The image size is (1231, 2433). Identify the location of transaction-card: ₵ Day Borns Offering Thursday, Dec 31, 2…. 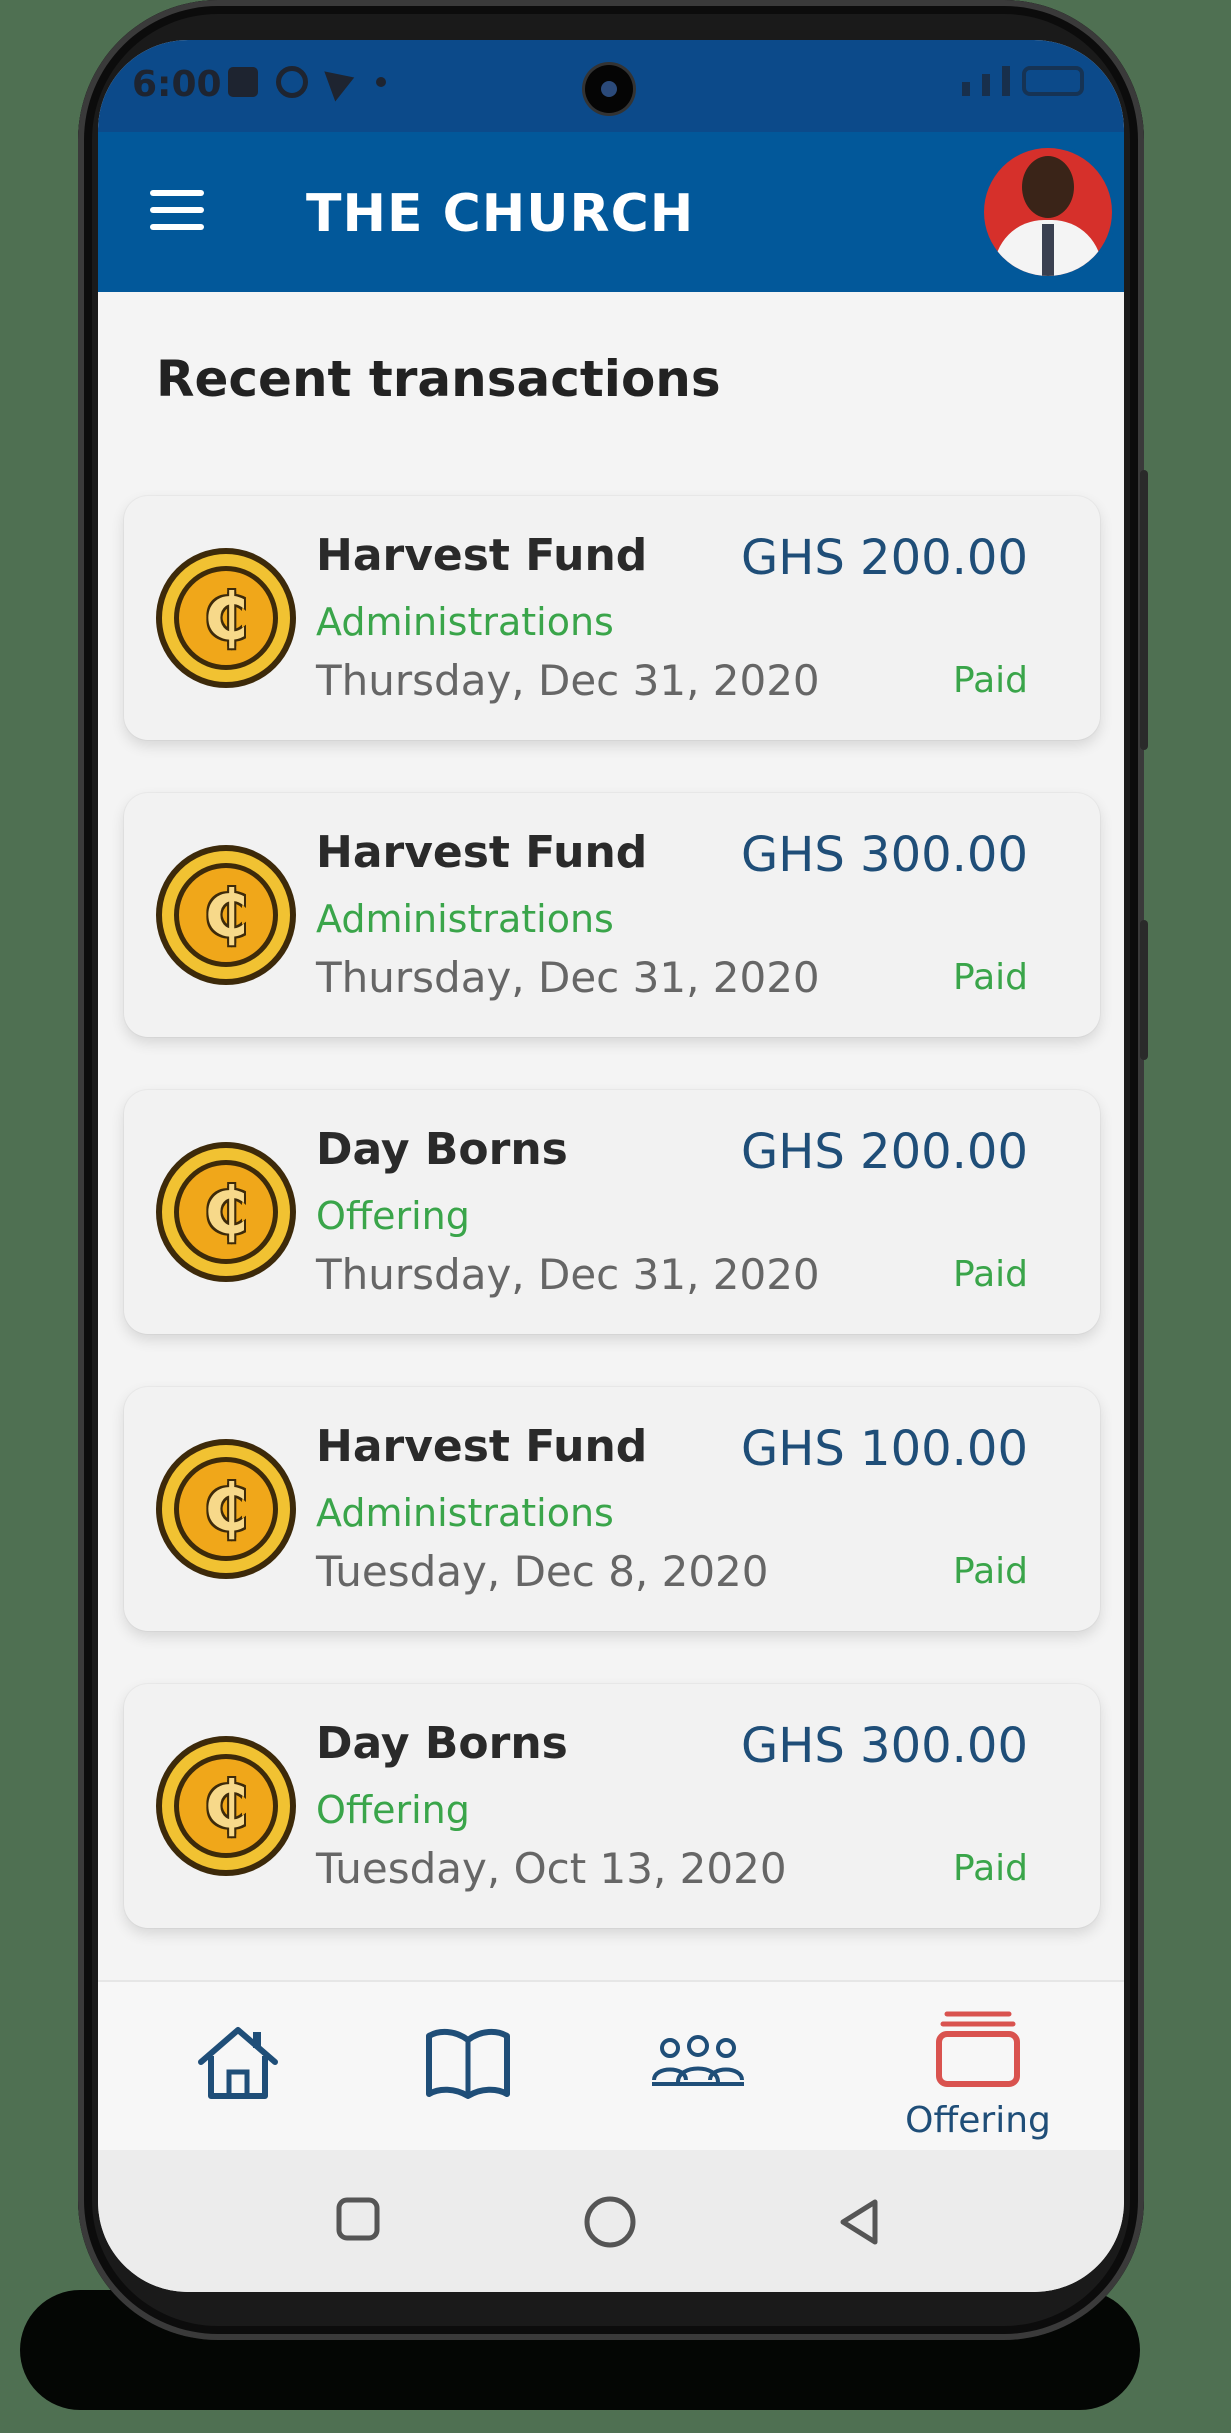
(612, 1212).